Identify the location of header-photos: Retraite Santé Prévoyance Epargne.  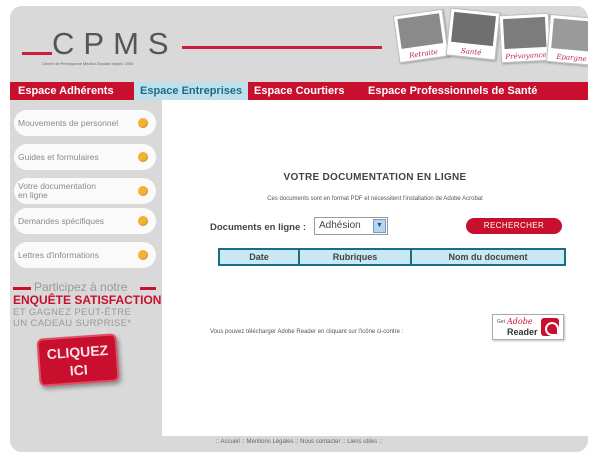
(488, 44).